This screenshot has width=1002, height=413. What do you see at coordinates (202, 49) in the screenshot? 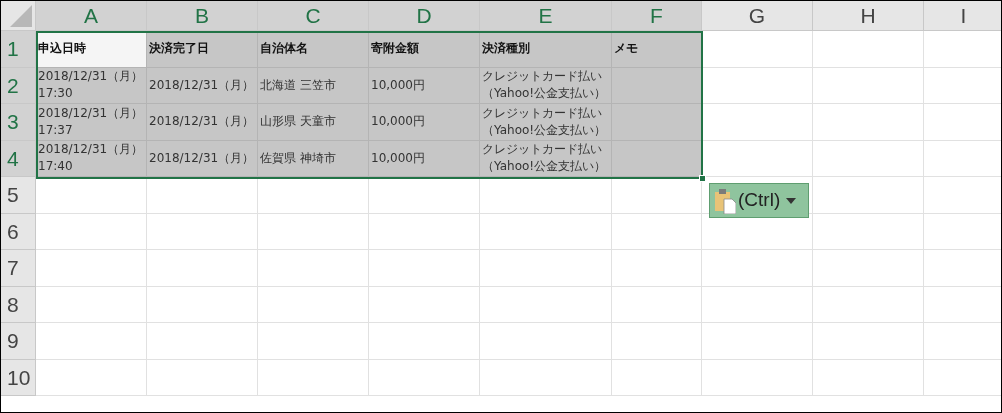
I see `table-cell: 決済完了日` at bounding box center [202, 49].